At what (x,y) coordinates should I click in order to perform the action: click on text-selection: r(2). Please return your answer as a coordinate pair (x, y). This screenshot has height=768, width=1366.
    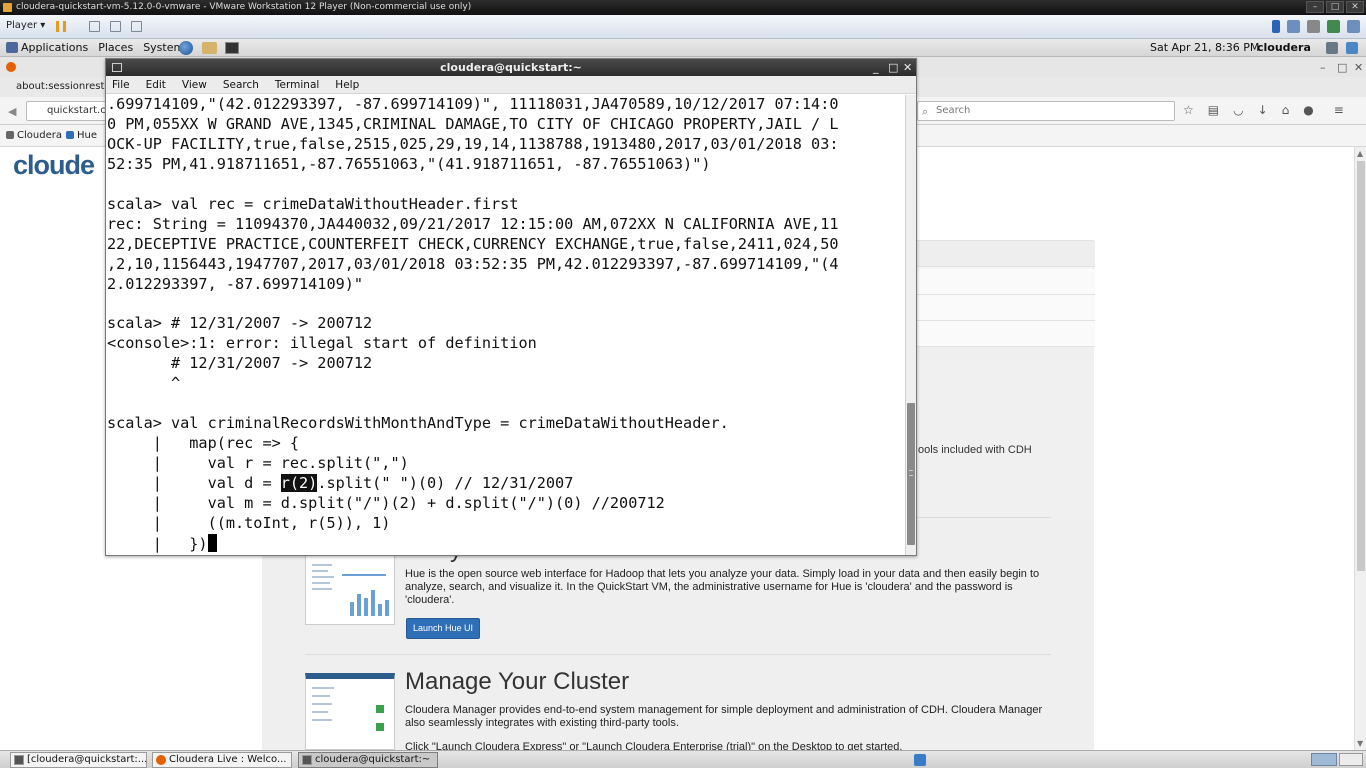
    Looking at the image, I should click on (299, 483).